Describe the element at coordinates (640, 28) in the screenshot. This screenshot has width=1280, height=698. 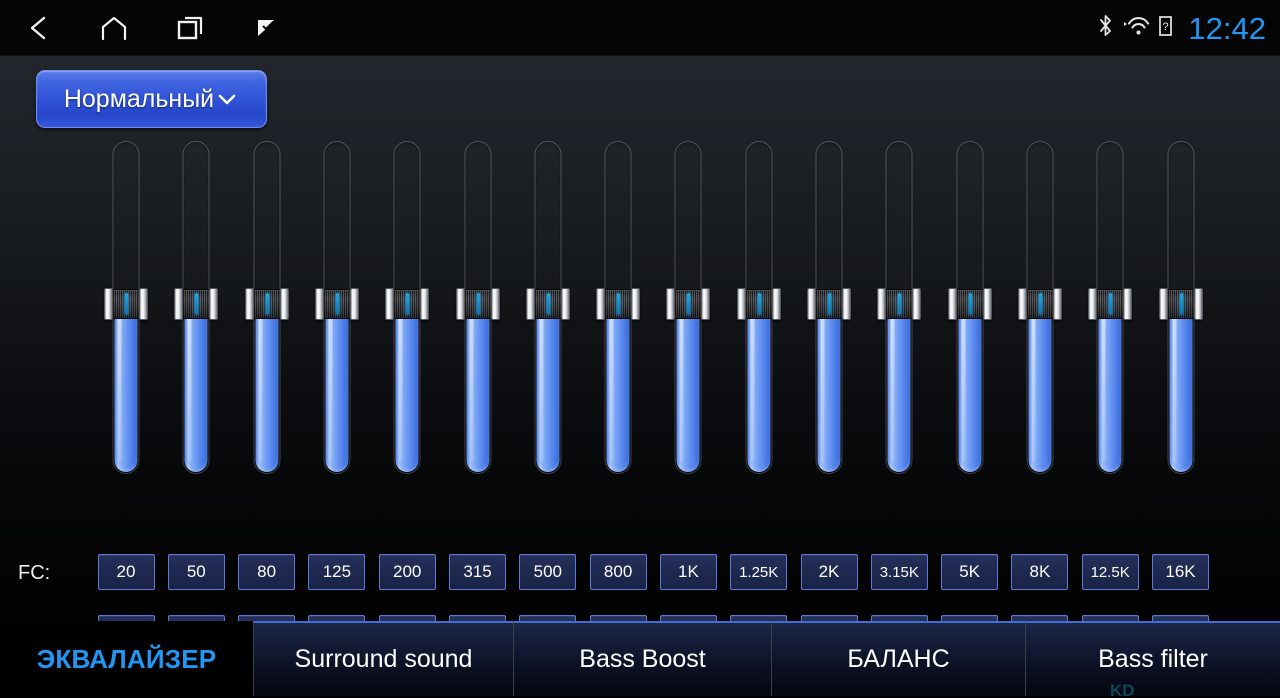
I see `status-bar: ? 12:42` at that location.